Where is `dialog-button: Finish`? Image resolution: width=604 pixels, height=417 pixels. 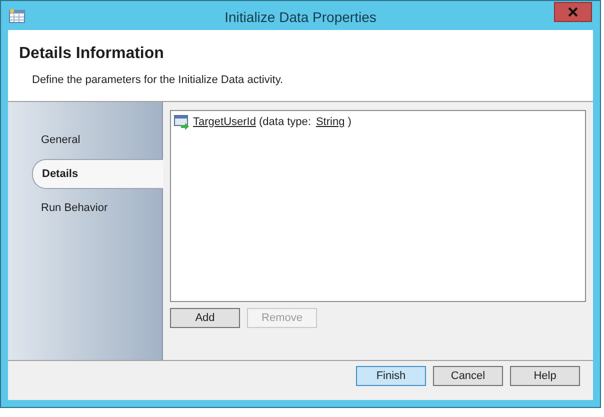
dialog-button: Finish is located at coordinates (391, 376).